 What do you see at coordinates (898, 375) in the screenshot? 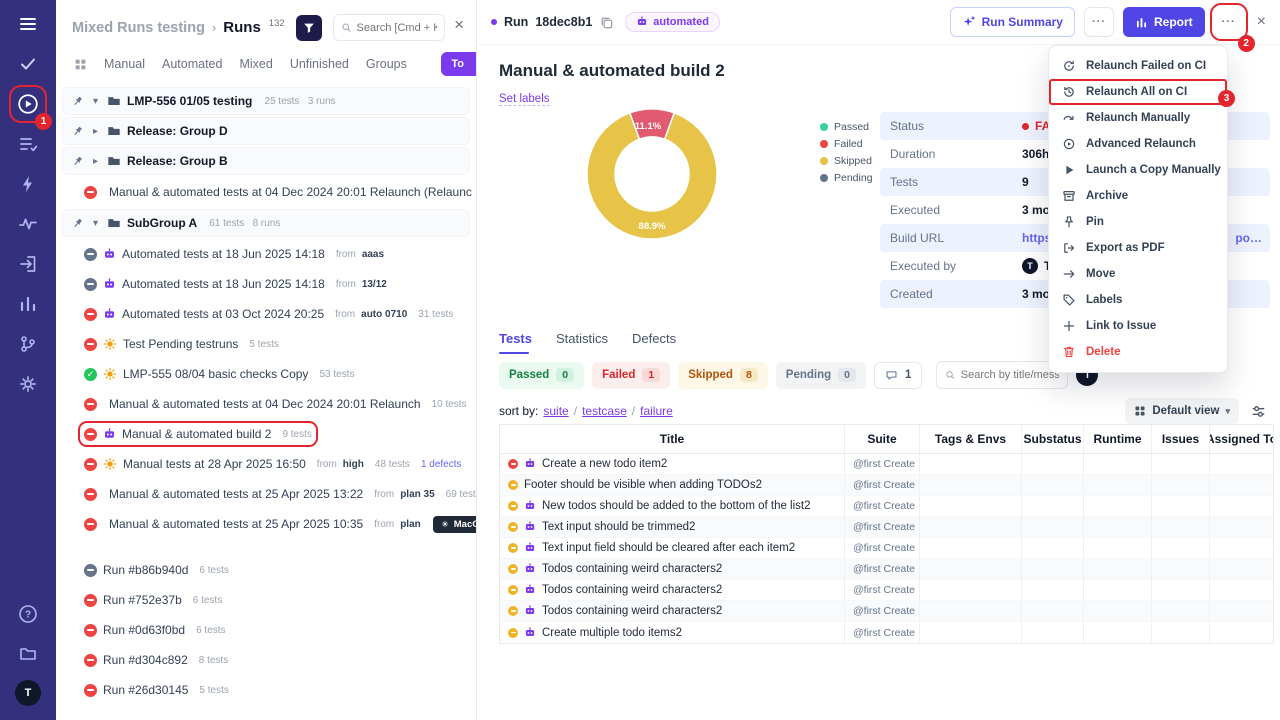
I see `chip-comments: 1` at bounding box center [898, 375].